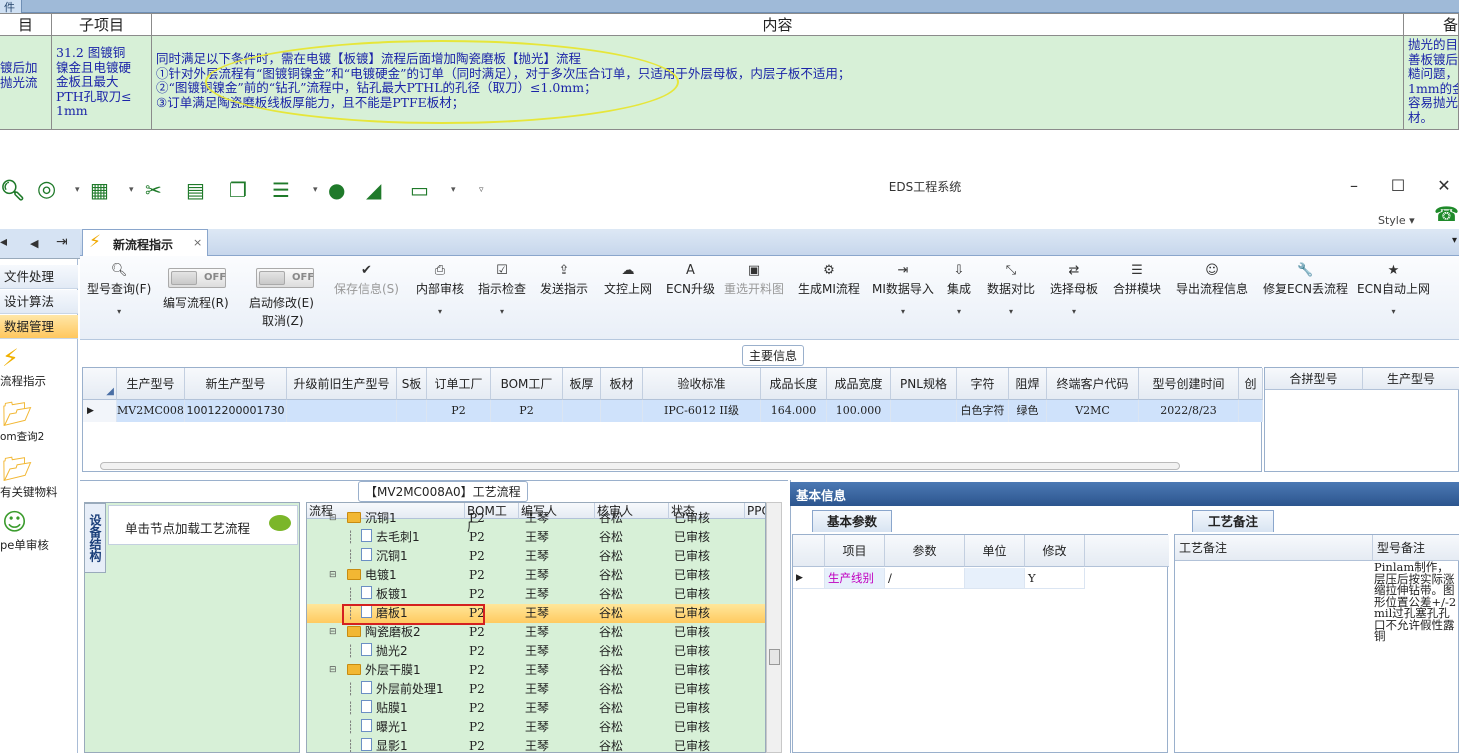  What do you see at coordinates (236, 411) in the screenshot?
I see `table-cell: 10012200001730` at bounding box center [236, 411].